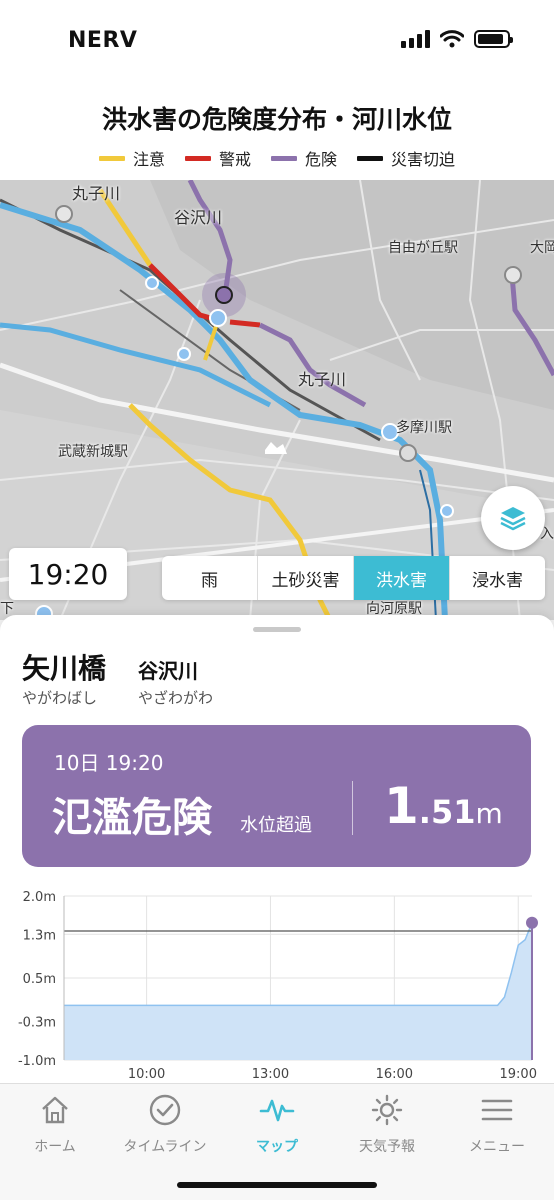 This screenshot has height=1200, width=554. I want to click on x-tick-label: 10:00, so click(146, 1074).